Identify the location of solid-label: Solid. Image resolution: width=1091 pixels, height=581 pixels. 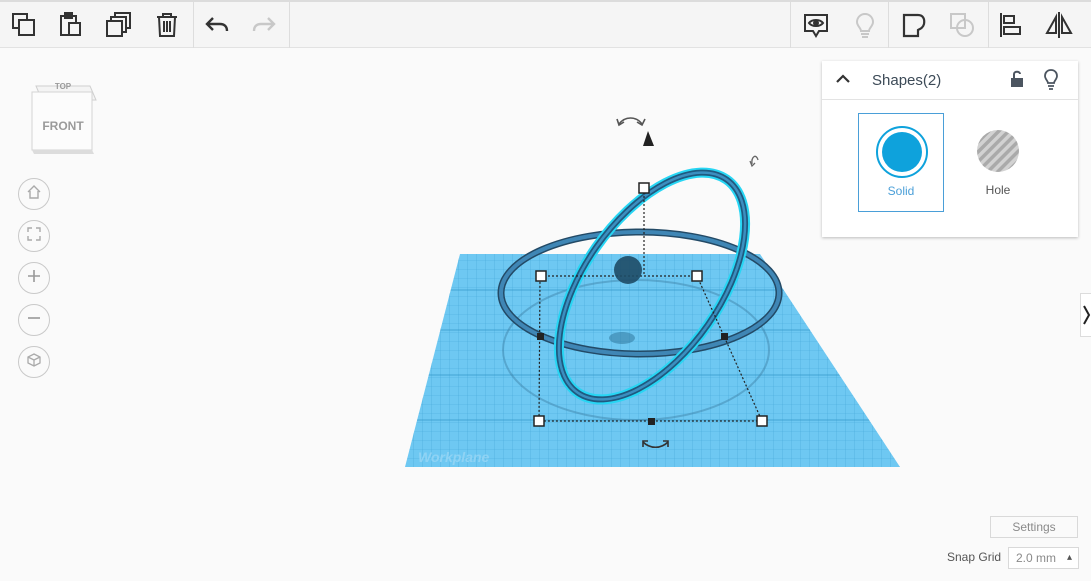
(901, 191).